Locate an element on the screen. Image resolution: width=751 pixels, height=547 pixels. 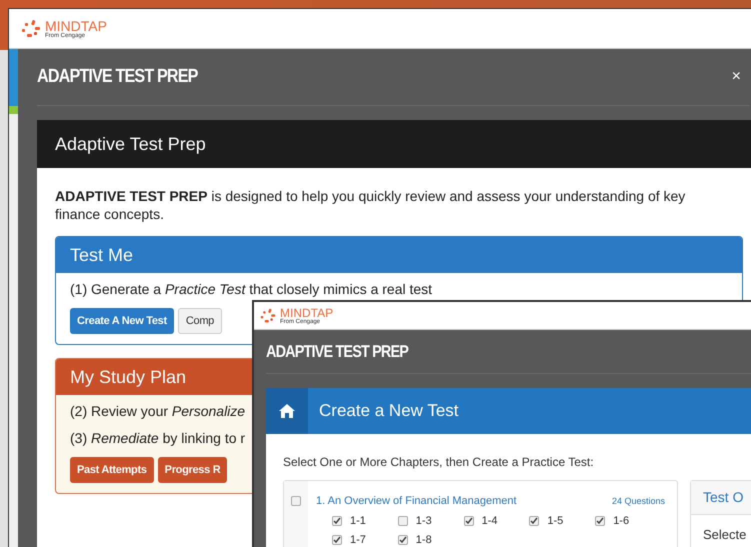
section-label: 1-5 is located at coordinates (555, 521).